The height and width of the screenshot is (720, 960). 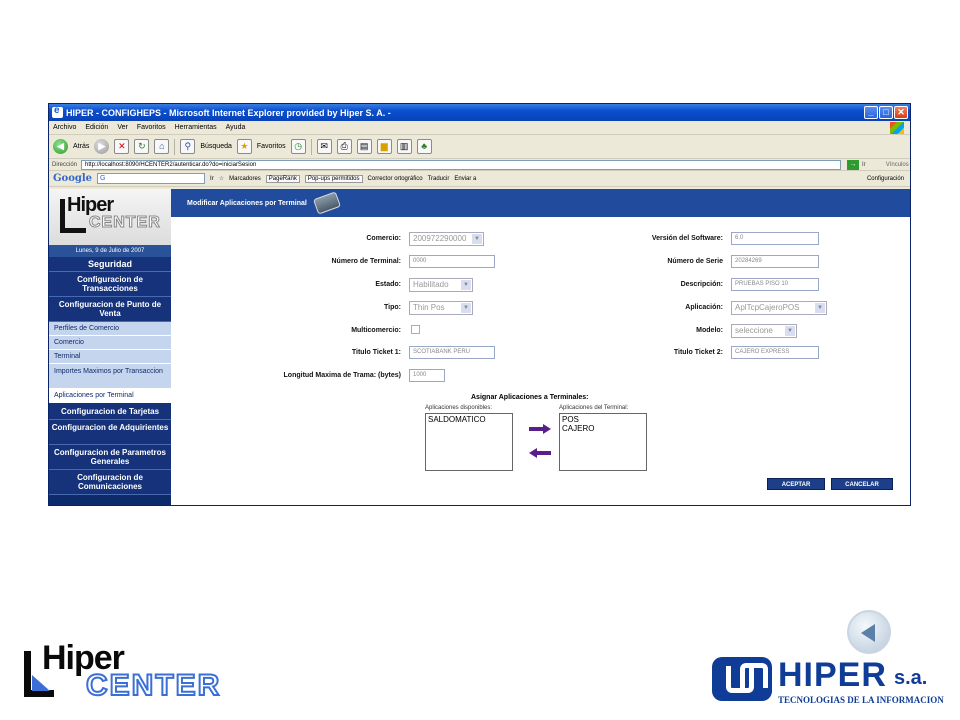 I want to click on estado-select: Habilitado ▼, so click(x=441, y=285).